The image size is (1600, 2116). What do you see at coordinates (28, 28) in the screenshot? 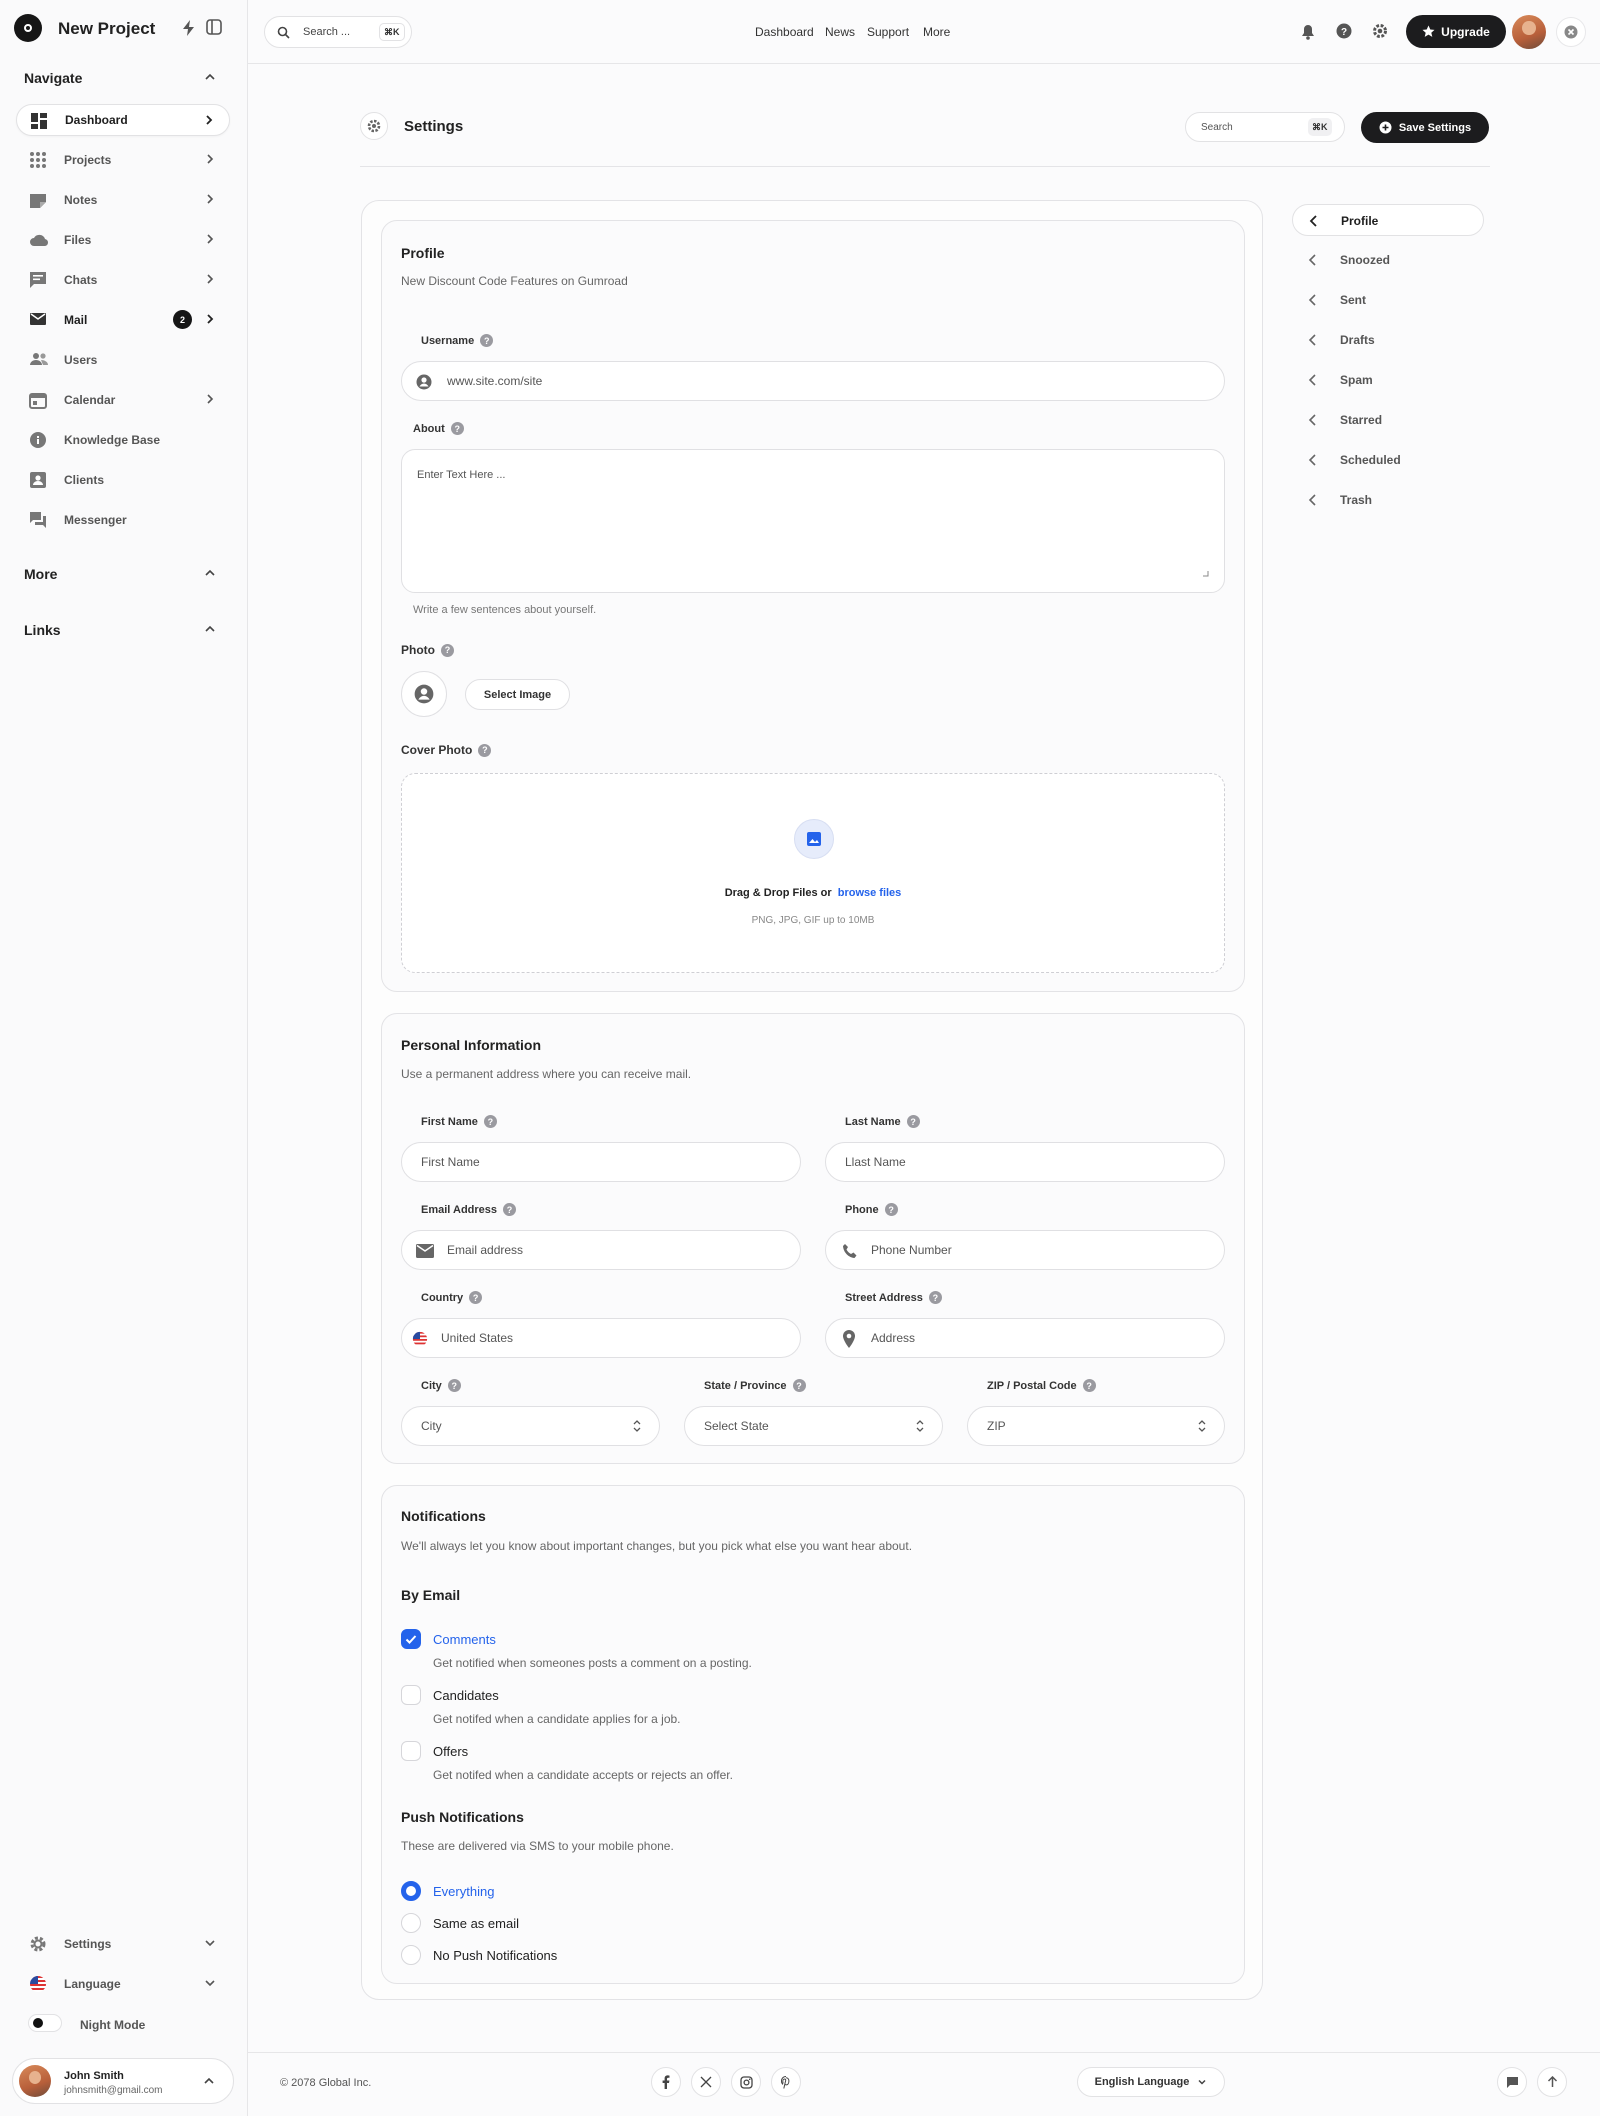
I see `app-logo` at bounding box center [28, 28].